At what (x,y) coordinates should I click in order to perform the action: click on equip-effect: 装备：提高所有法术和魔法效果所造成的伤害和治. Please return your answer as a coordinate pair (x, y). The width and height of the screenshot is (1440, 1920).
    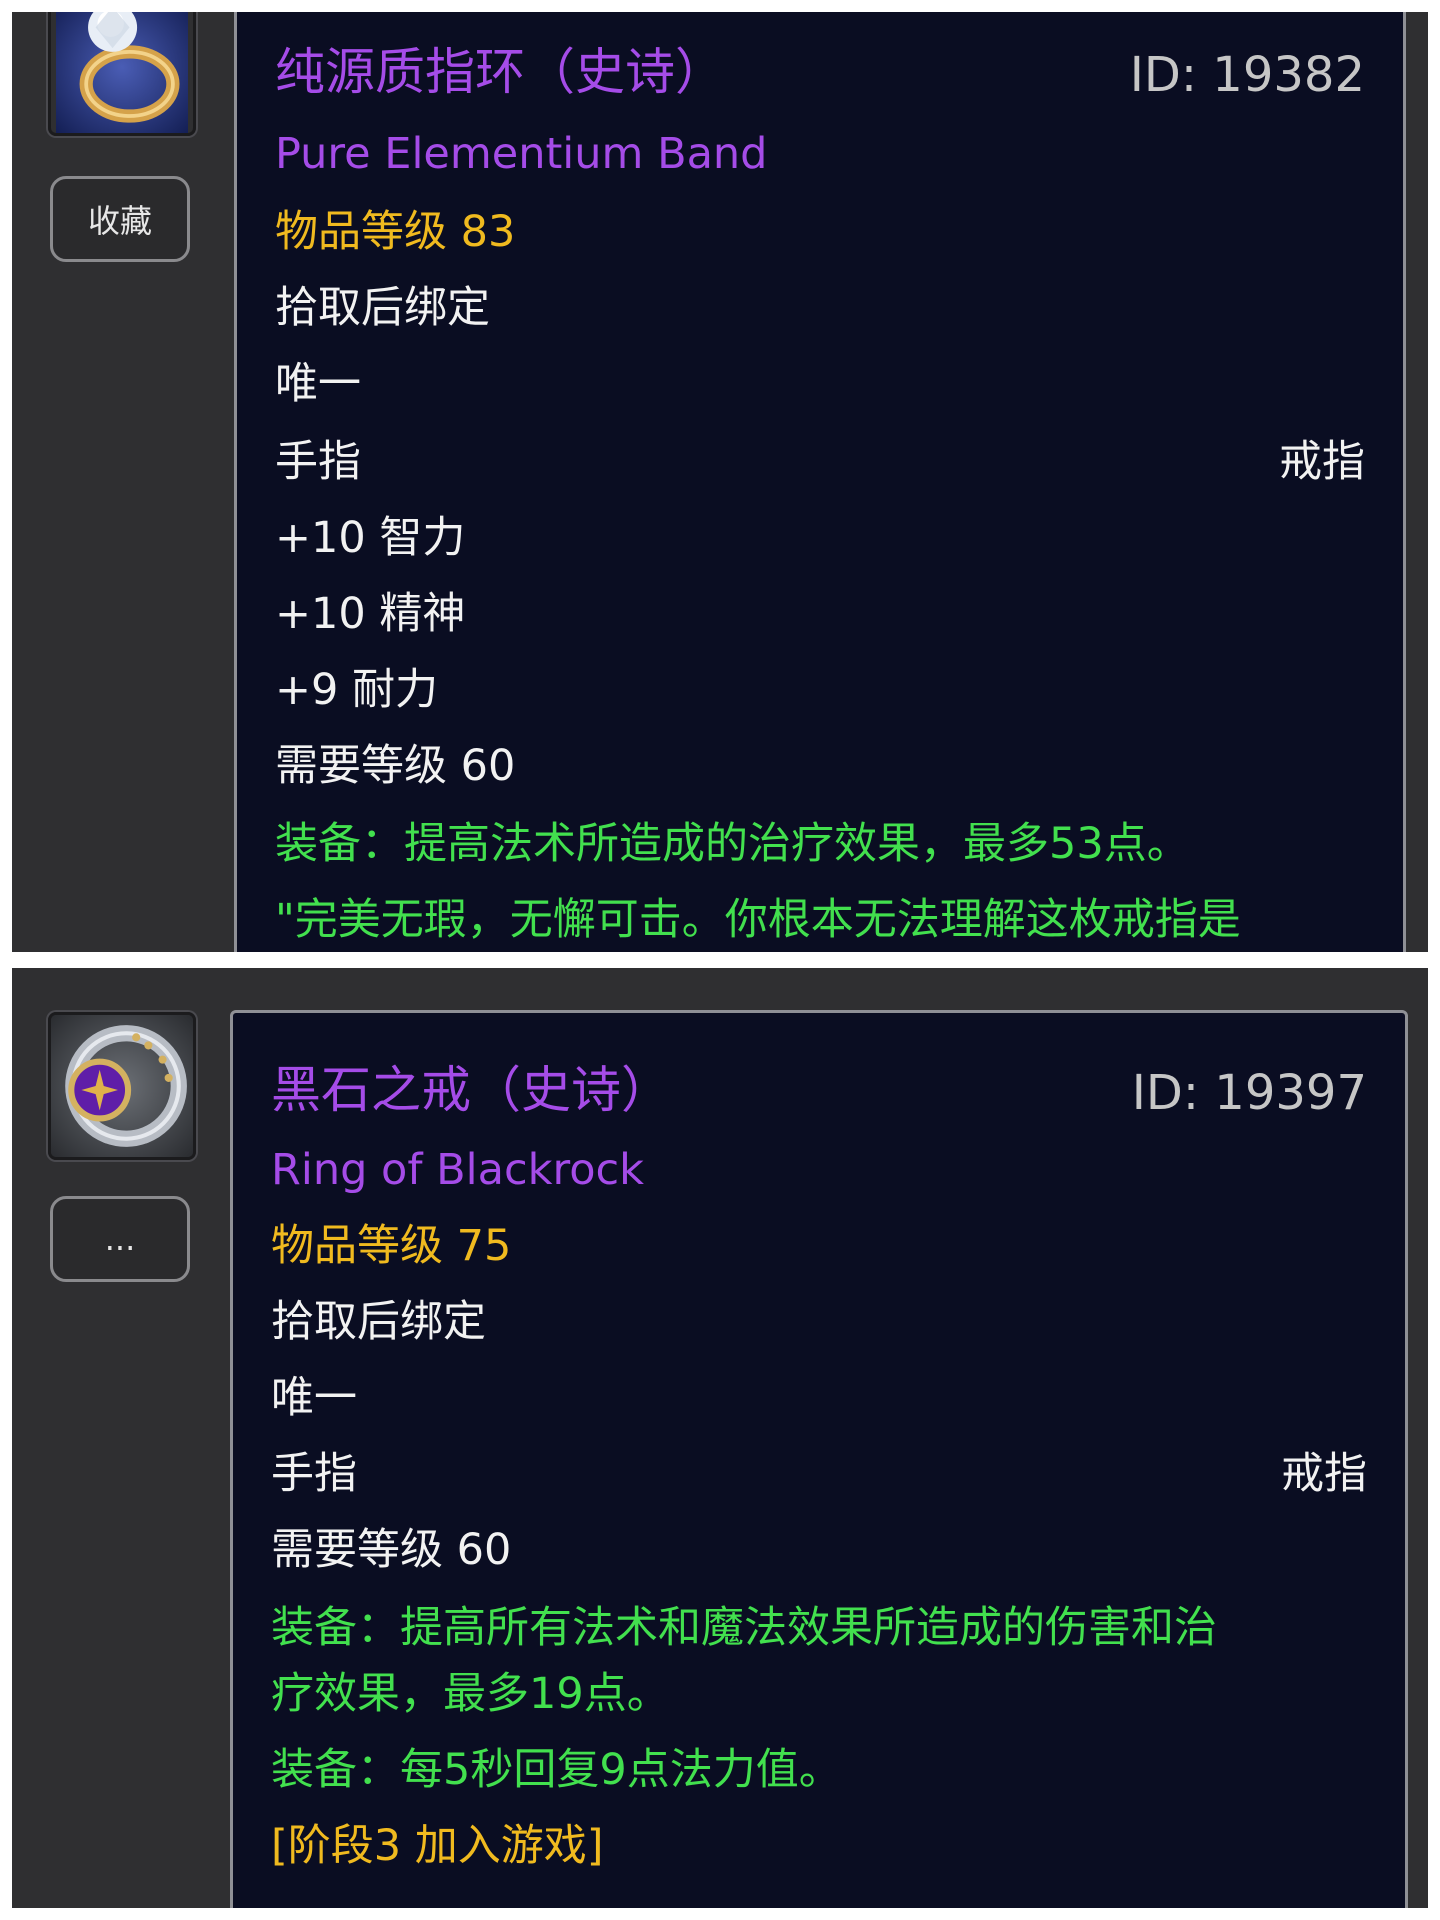
    Looking at the image, I should click on (744, 1628).